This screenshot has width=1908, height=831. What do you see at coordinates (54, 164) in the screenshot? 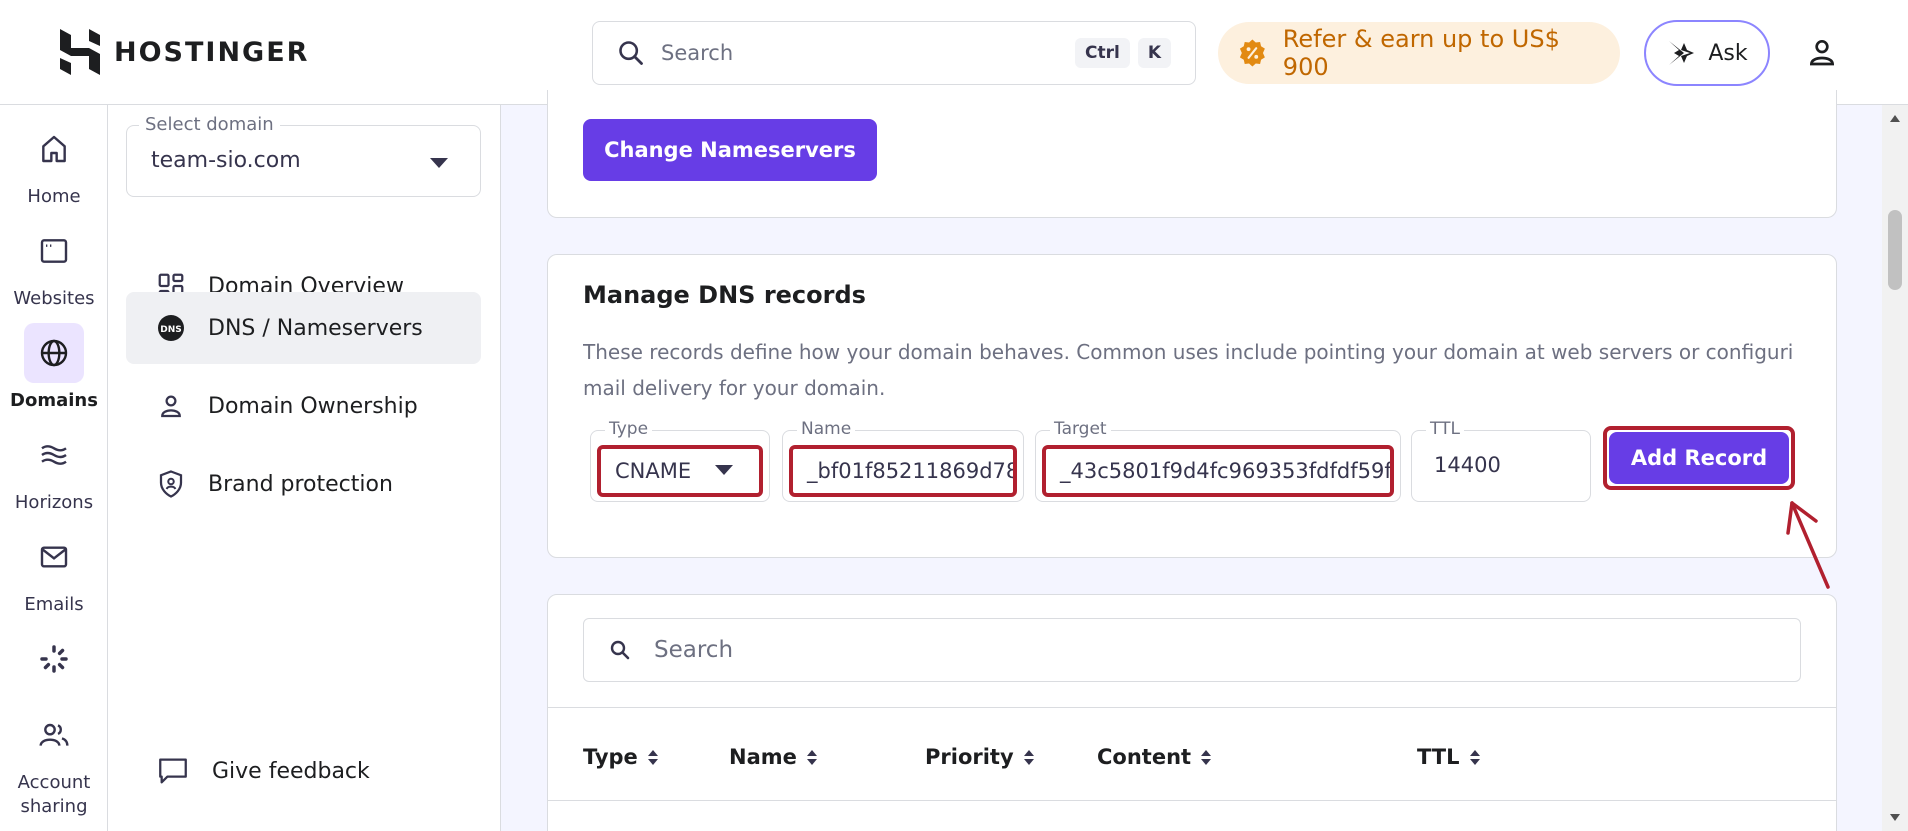
I see `nav-item-home: Home` at bounding box center [54, 164].